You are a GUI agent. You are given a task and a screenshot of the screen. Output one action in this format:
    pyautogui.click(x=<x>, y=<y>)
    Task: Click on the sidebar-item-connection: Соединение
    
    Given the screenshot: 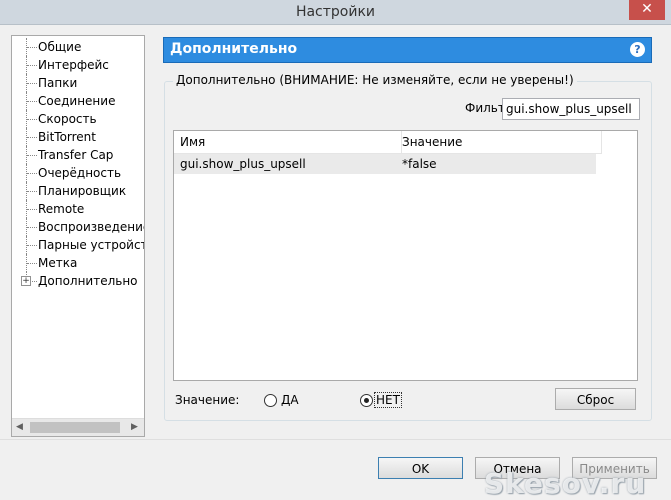 What is the action you would take?
    pyautogui.click(x=78, y=101)
    